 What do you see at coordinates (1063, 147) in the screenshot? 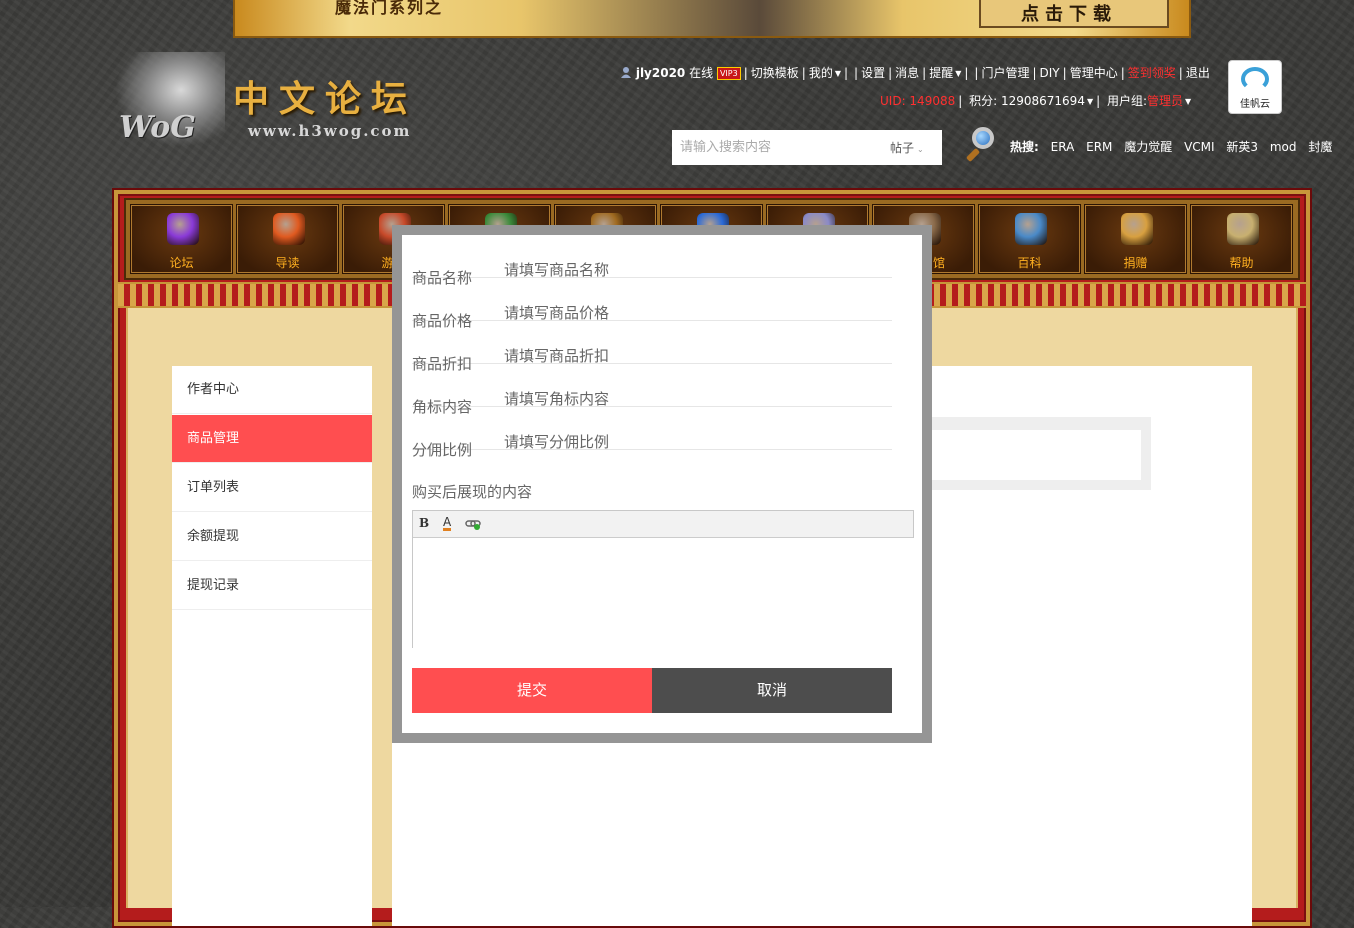
I see `hot-tag: ERA` at bounding box center [1063, 147].